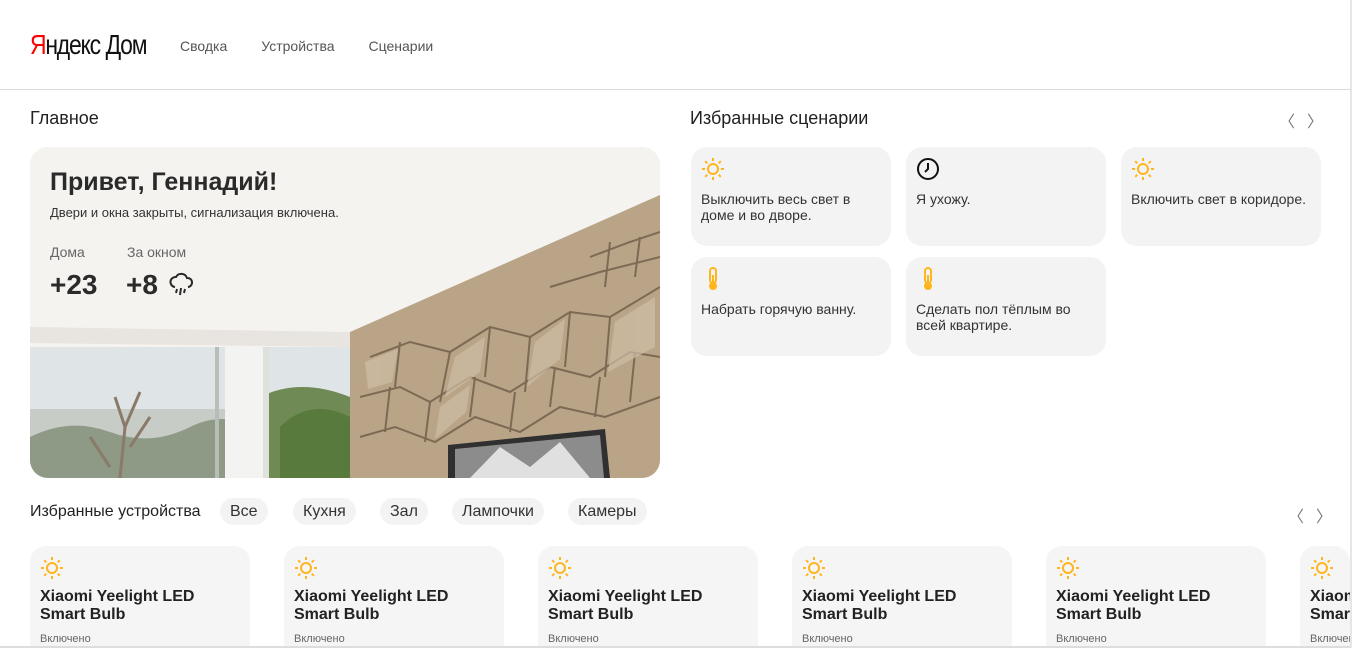 The height and width of the screenshot is (648, 1352). What do you see at coordinates (1315, 120) in the screenshot?
I see `scenarios-next-button: 〉` at bounding box center [1315, 120].